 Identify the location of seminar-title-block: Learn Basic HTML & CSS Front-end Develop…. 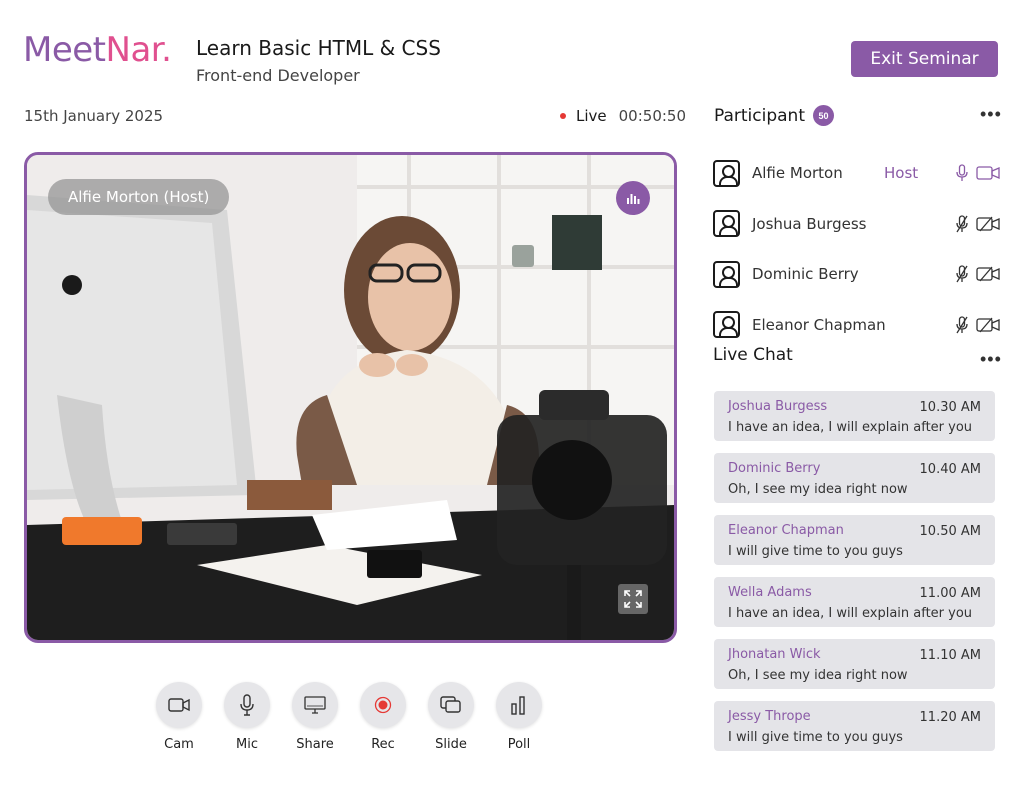
(318, 60).